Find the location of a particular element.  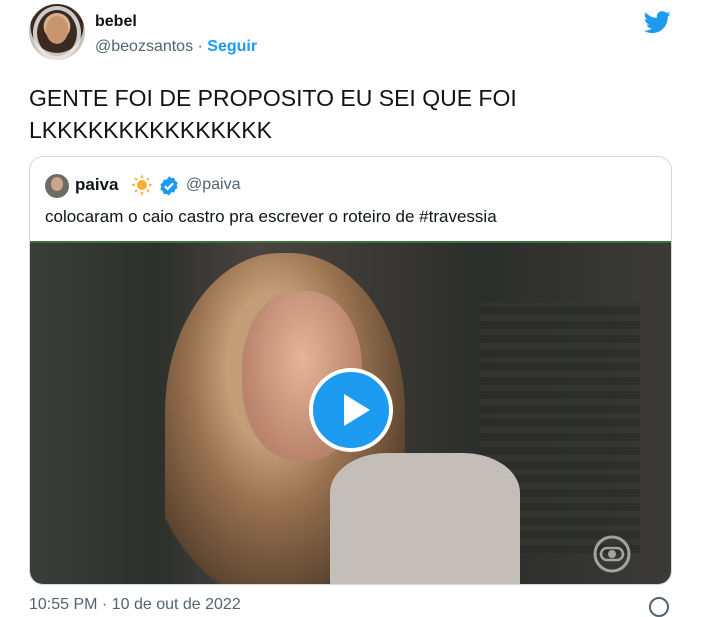

author-handle: @beozsantos is located at coordinates (144, 46).